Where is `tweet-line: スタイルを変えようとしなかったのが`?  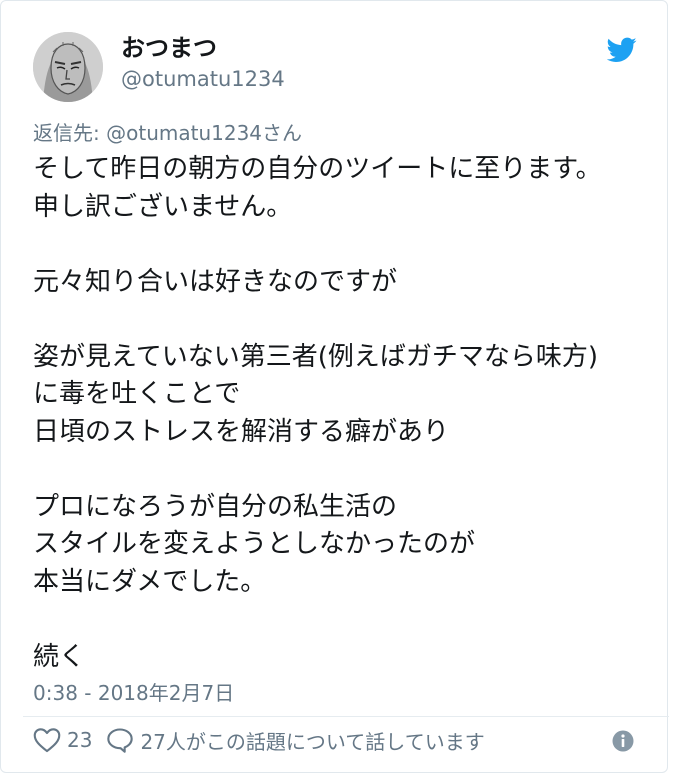 tweet-line: スタイルを変えようとしなかったのが is located at coordinates (254, 544).